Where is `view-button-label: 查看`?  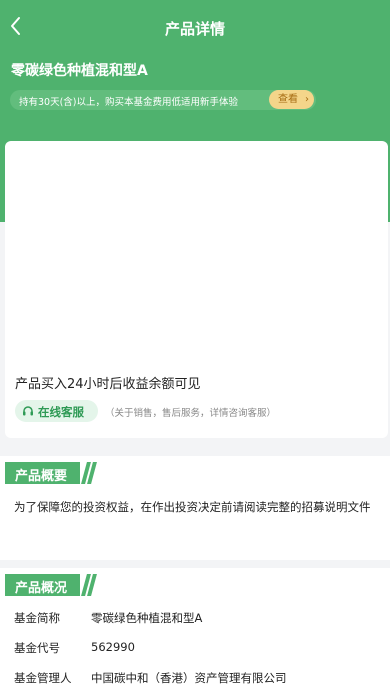
view-button-label: 查看 is located at coordinates (288, 99).